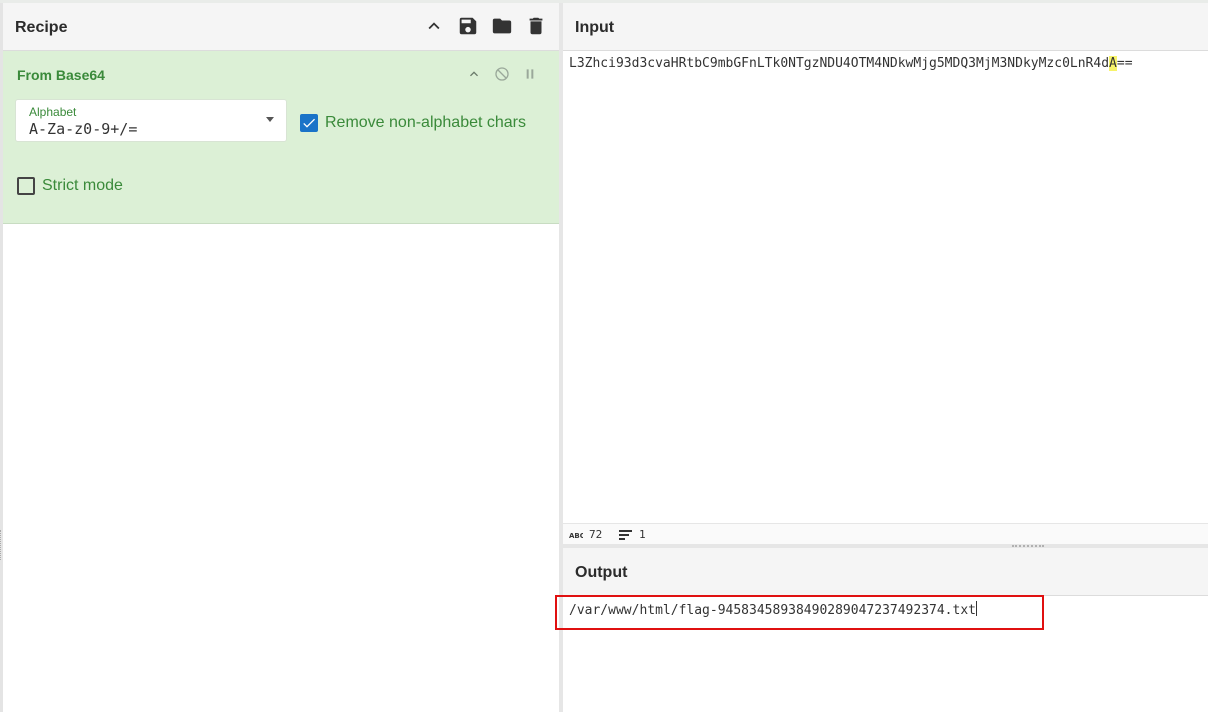 The image size is (1208, 712). I want to click on alphabet-dropdown: Alphabet A-Za-z0-9+/=, so click(151, 120).